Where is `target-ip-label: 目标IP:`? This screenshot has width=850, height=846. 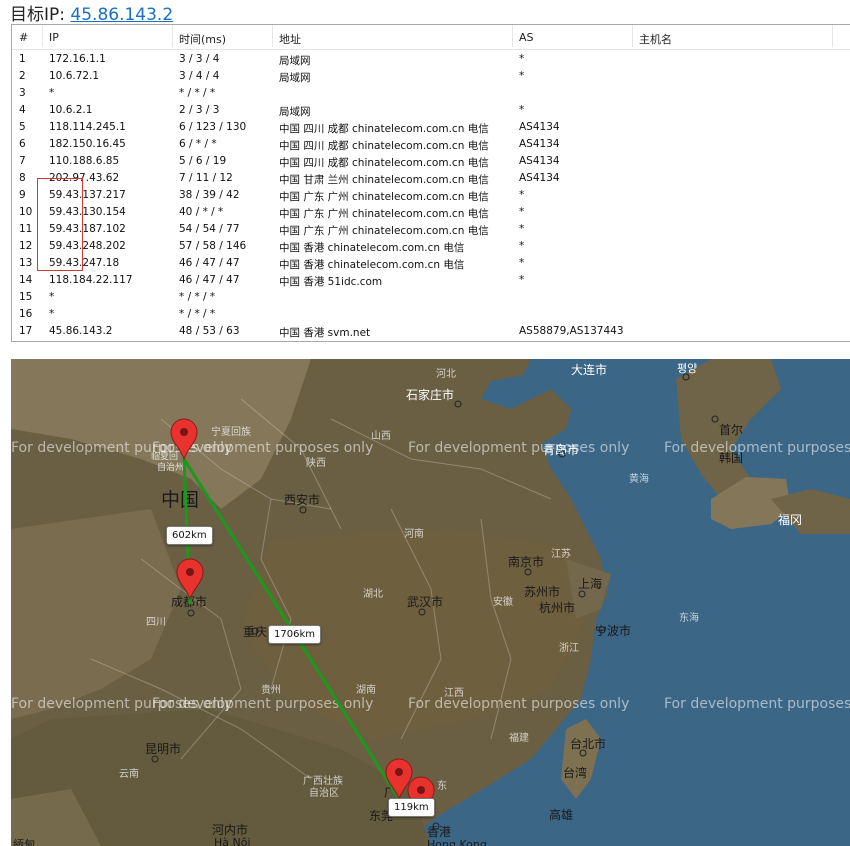 target-ip-label: 目标IP: is located at coordinates (40, 15).